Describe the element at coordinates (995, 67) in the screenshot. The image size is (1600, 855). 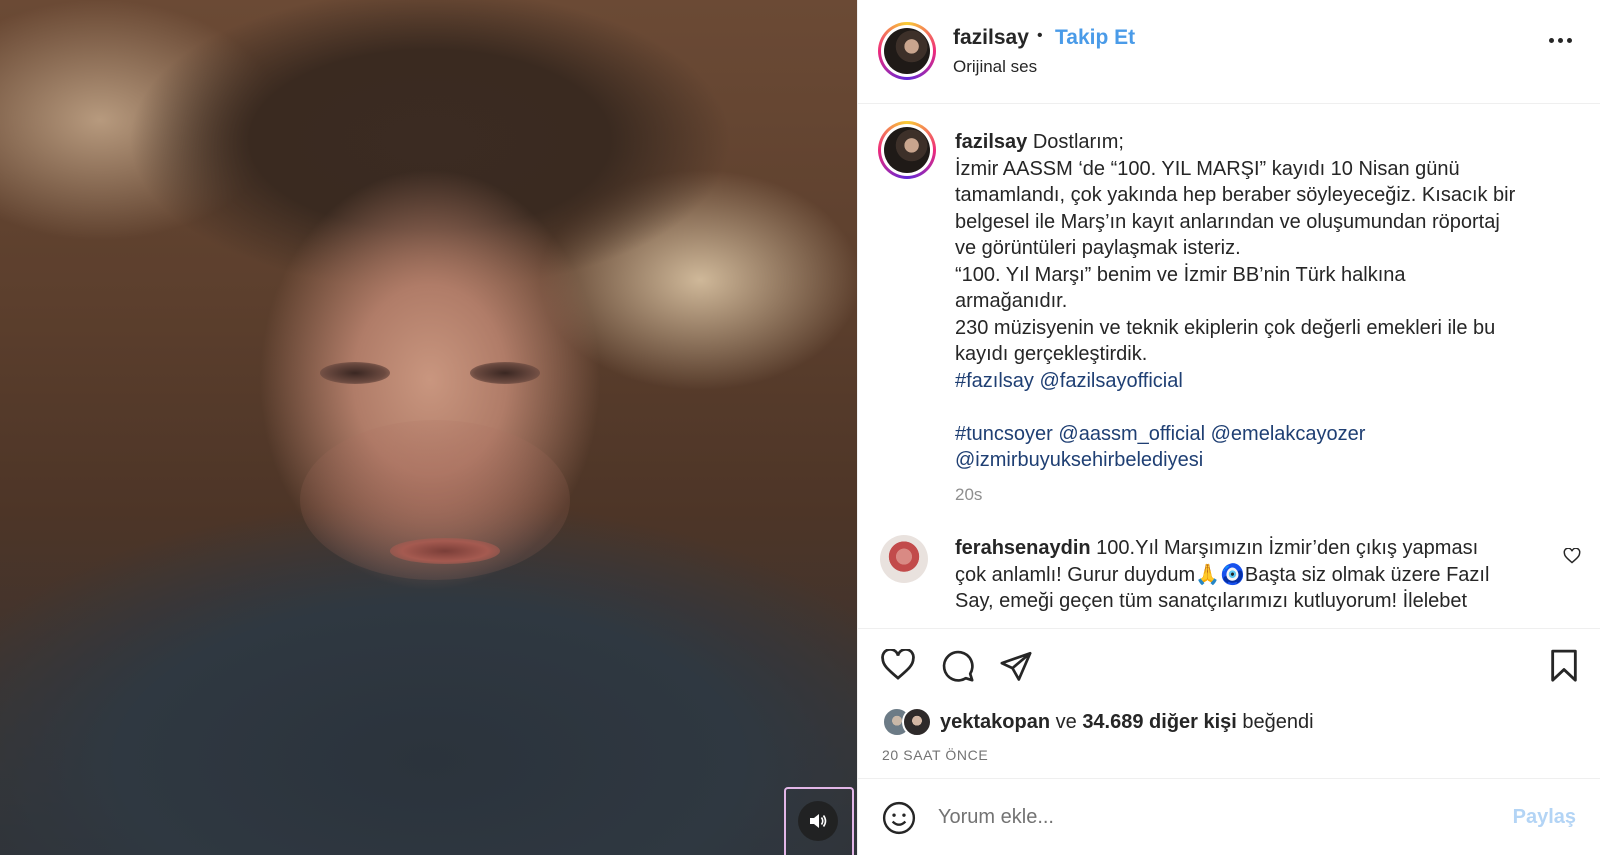
I see `audio-label: Orijinal ses` at that location.